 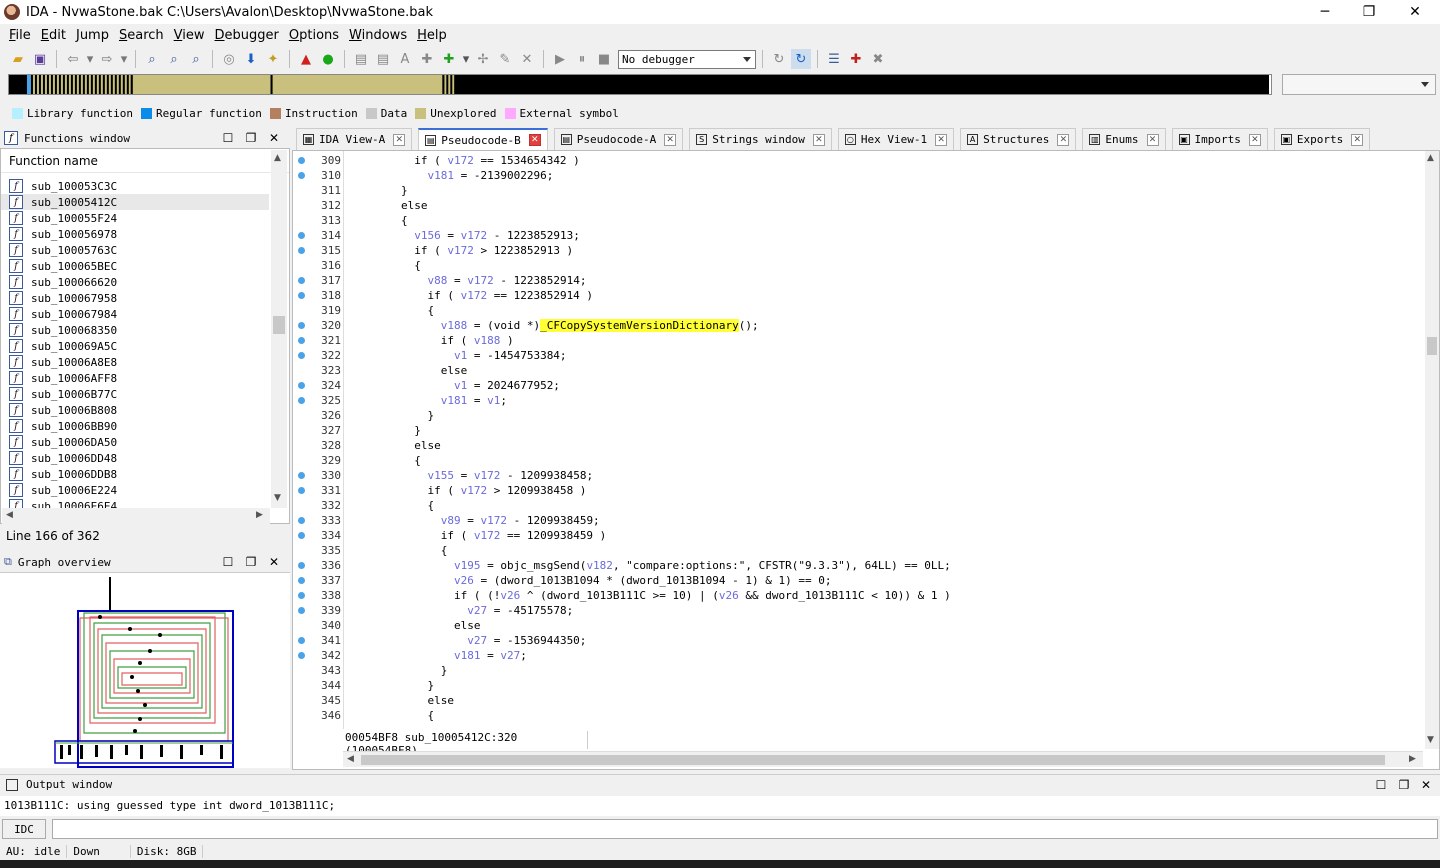 What do you see at coordinates (145, 670) in the screenshot?
I see `graph-overview-panel` at bounding box center [145, 670].